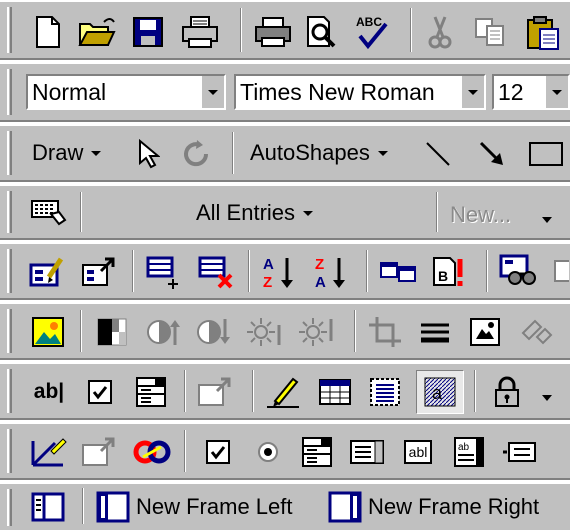  What do you see at coordinates (385, 332) in the screenshot?
I see `crop-icon` at bounding box center [385, 332].